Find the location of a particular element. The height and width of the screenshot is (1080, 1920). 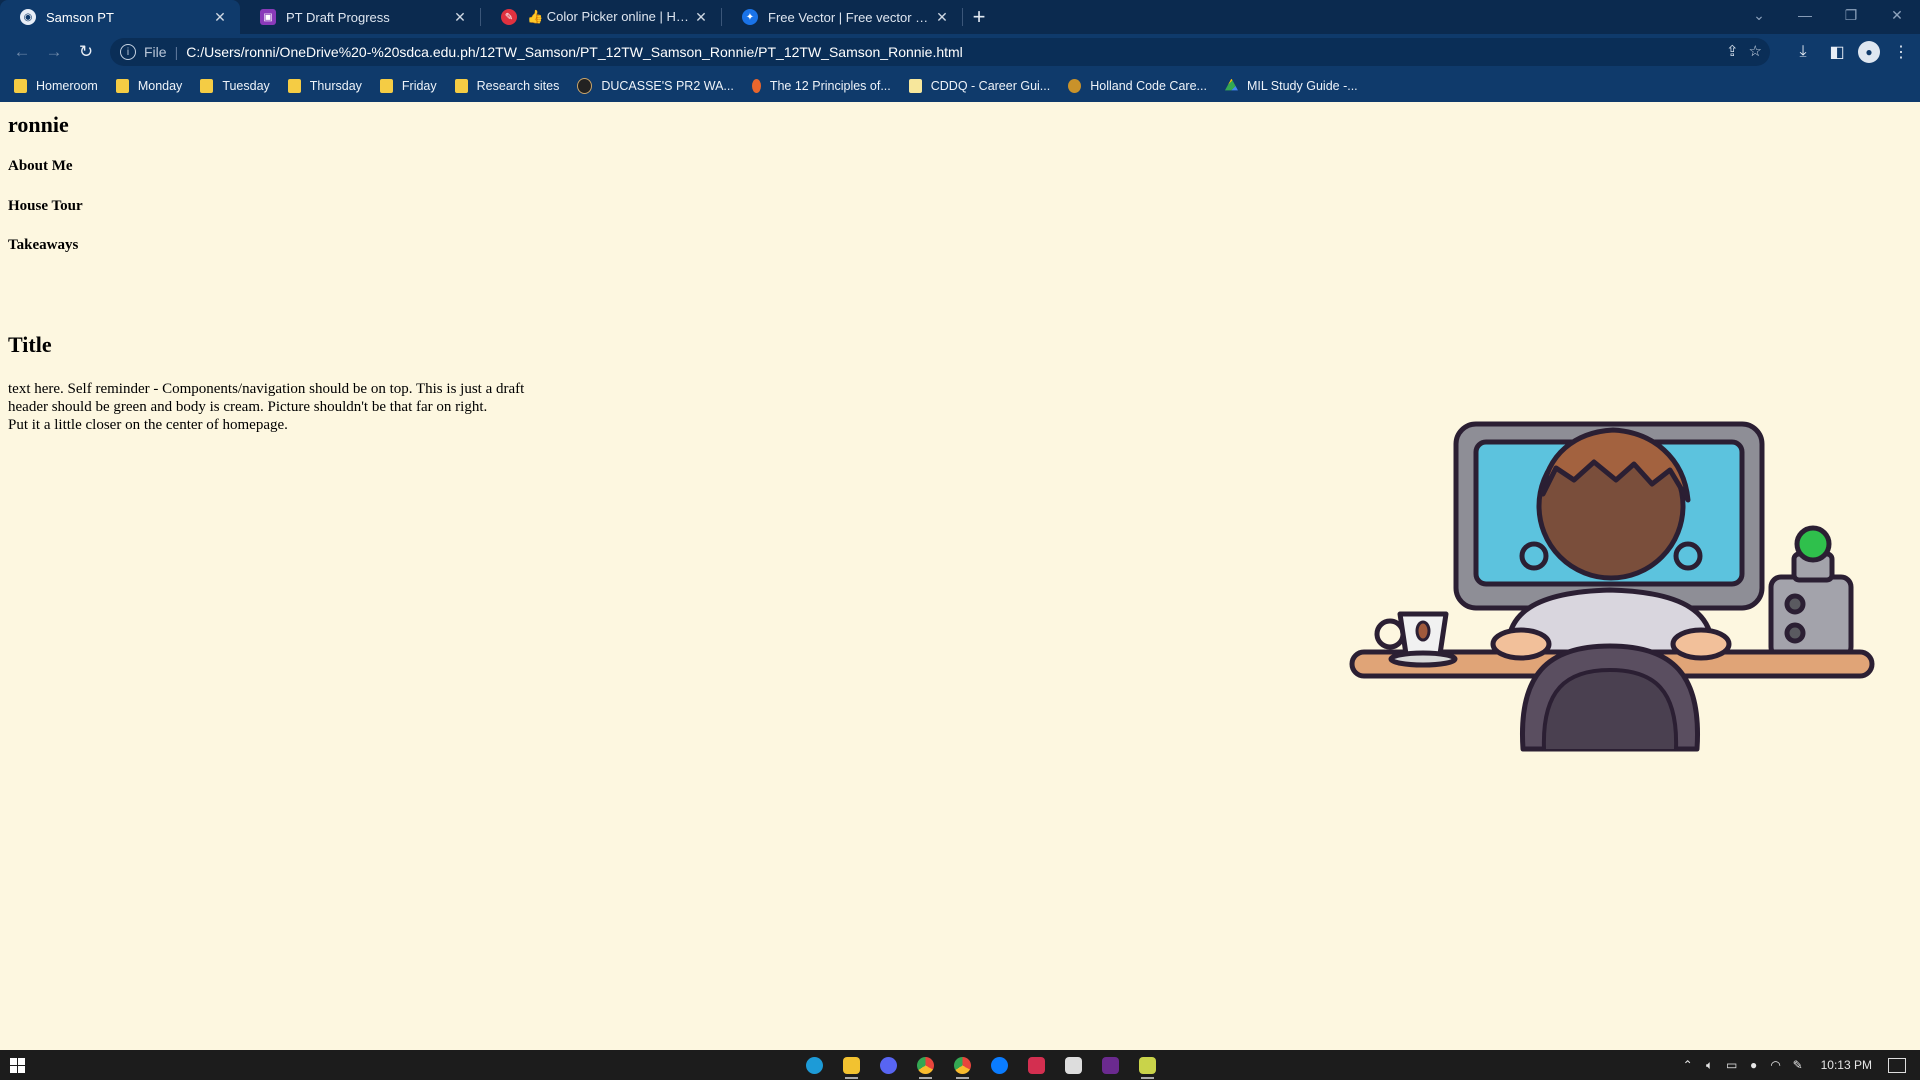

discord-icon is located at coordinates (888, 1065).